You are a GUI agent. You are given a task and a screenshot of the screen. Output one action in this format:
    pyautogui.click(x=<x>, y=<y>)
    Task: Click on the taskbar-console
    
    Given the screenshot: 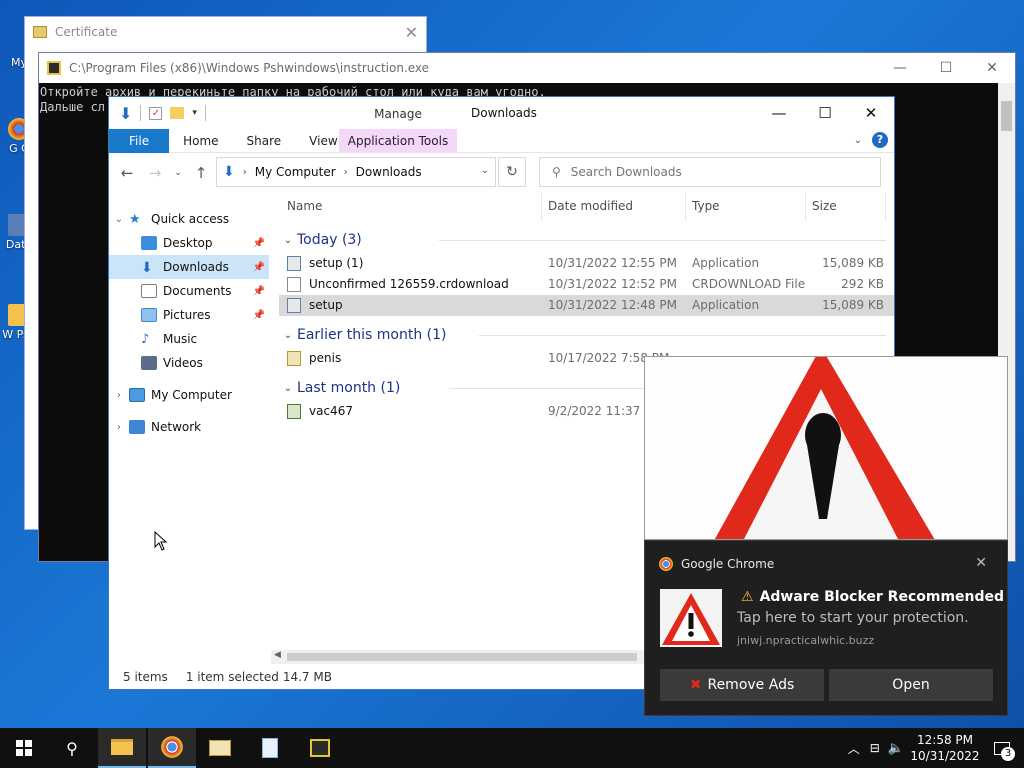 What is the action you would take?
    pyautogui.click(x=320, y=748)
    